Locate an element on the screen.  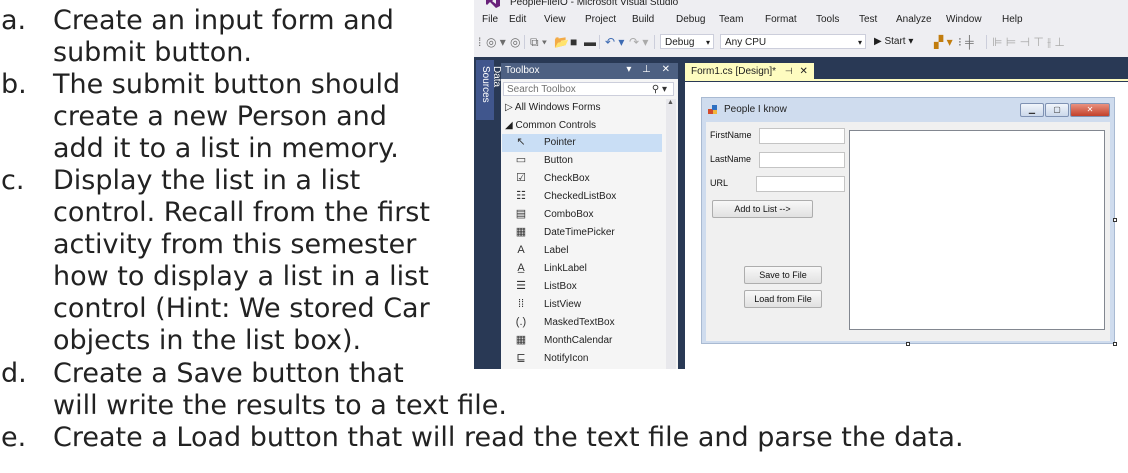
save-all-icon: ▬ is located at coordinates (590, 42).